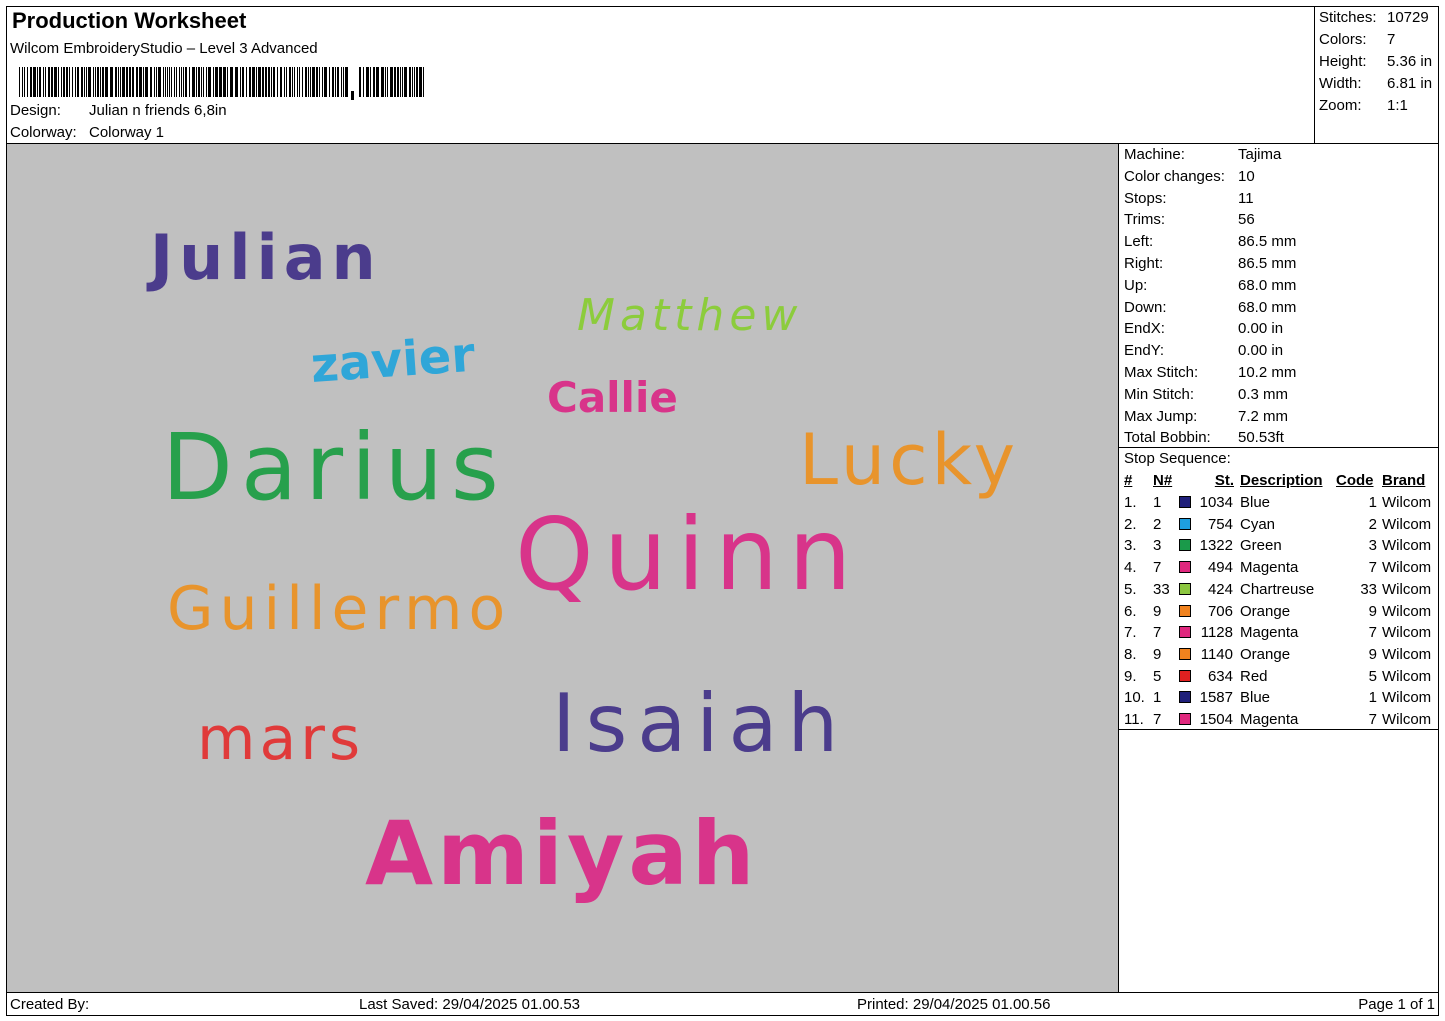 The width and height of the screenshot is (1445, 1021). What do you see at coordinates (1134, 719) in the screenshot?
I see `row-index: 11.` at bounding box center [1134, 719].